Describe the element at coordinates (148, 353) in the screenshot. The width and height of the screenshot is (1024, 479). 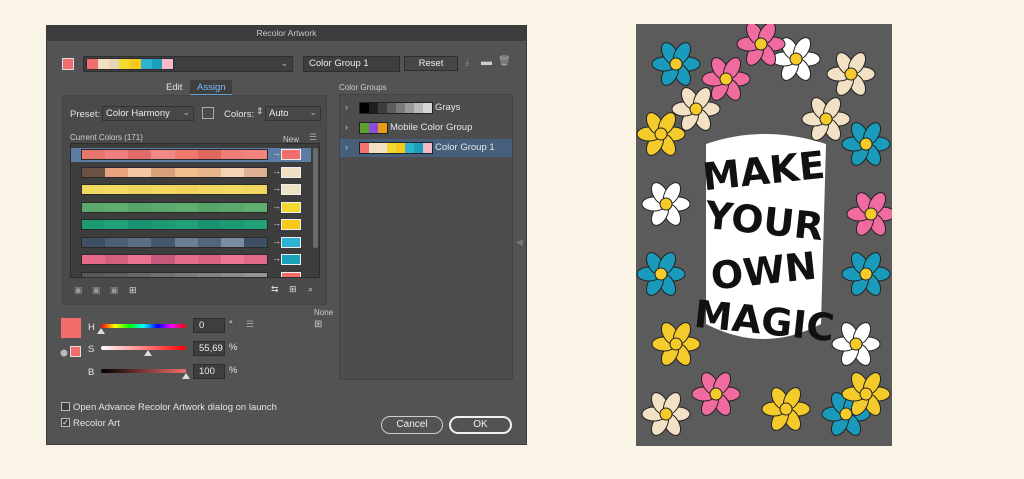
I see `saturation-slider-thumb` at that location.